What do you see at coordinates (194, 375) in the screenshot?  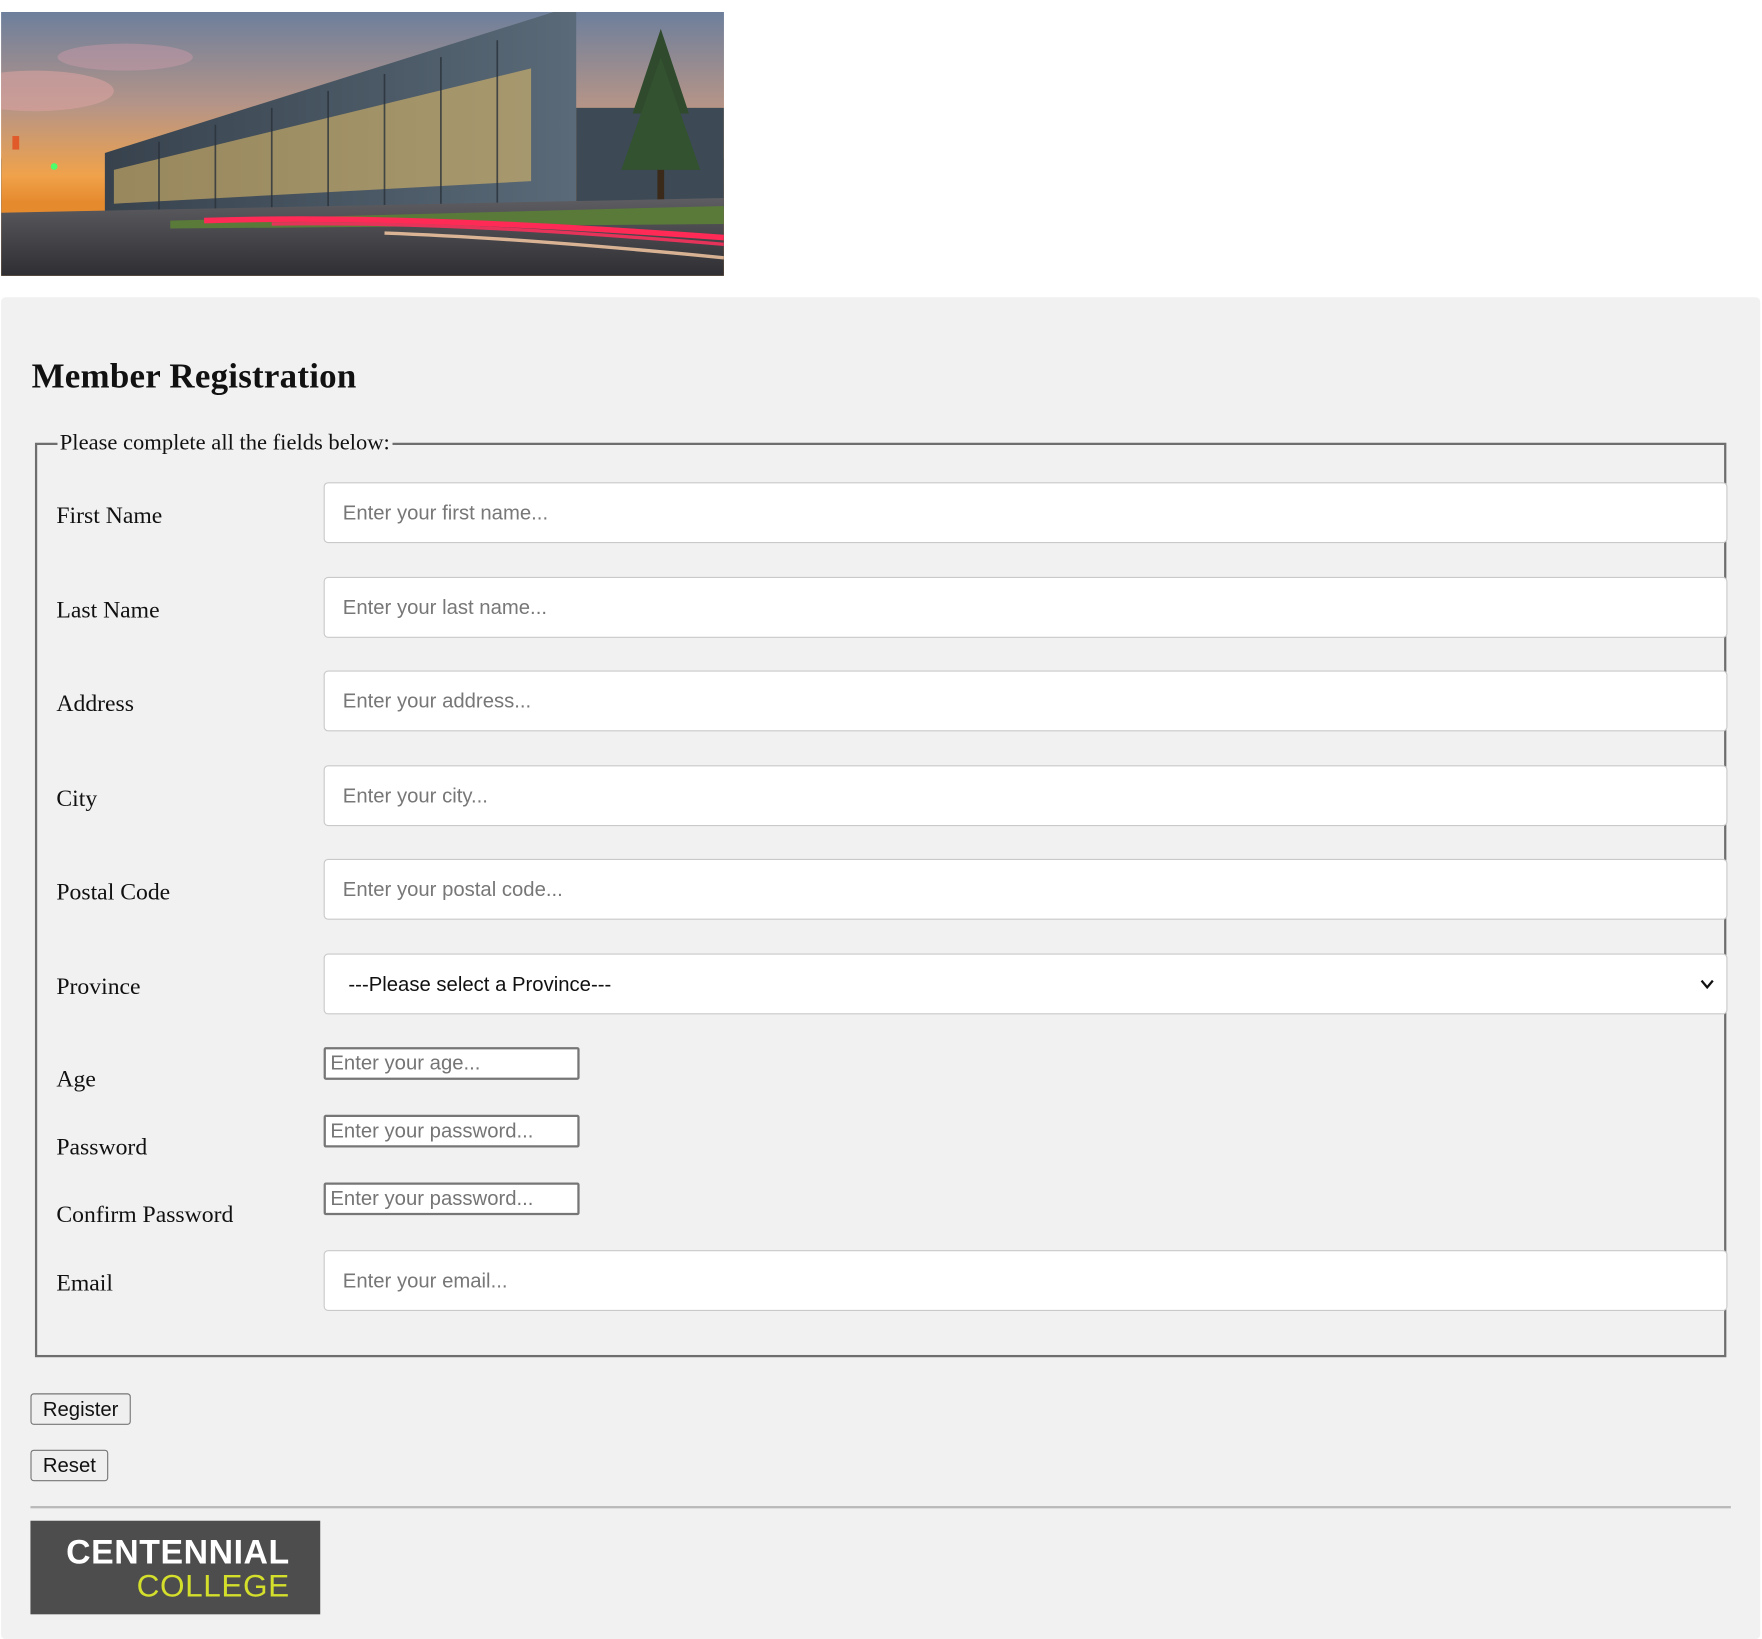 I see `page-title: Member Registration` at bounding box center [194, 375].